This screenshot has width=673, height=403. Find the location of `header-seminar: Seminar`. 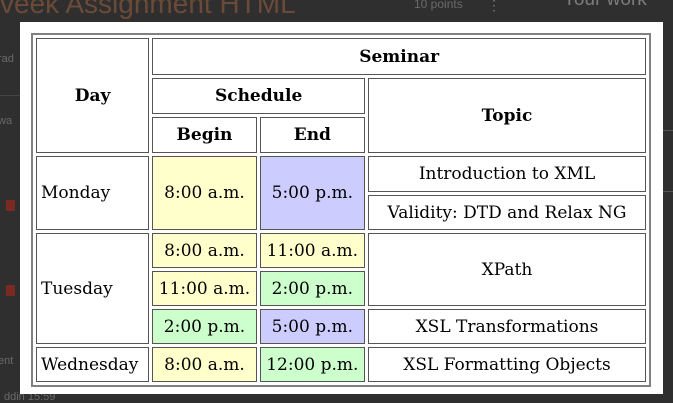

header-seminar: Seminar is located at coordinates (399, 56).